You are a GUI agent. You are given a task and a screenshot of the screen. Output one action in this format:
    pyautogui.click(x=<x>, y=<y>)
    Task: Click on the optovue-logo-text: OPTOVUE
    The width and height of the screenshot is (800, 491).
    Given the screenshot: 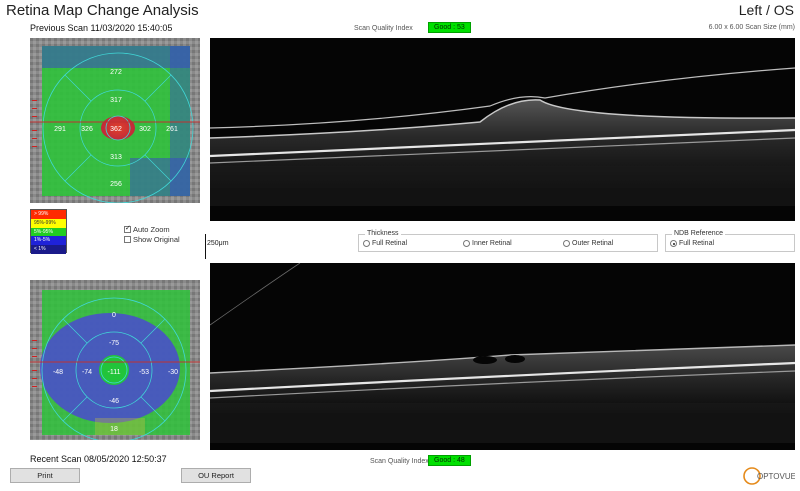 What is the action you would take?
    pyautogui.click(x=776, y=476)
    